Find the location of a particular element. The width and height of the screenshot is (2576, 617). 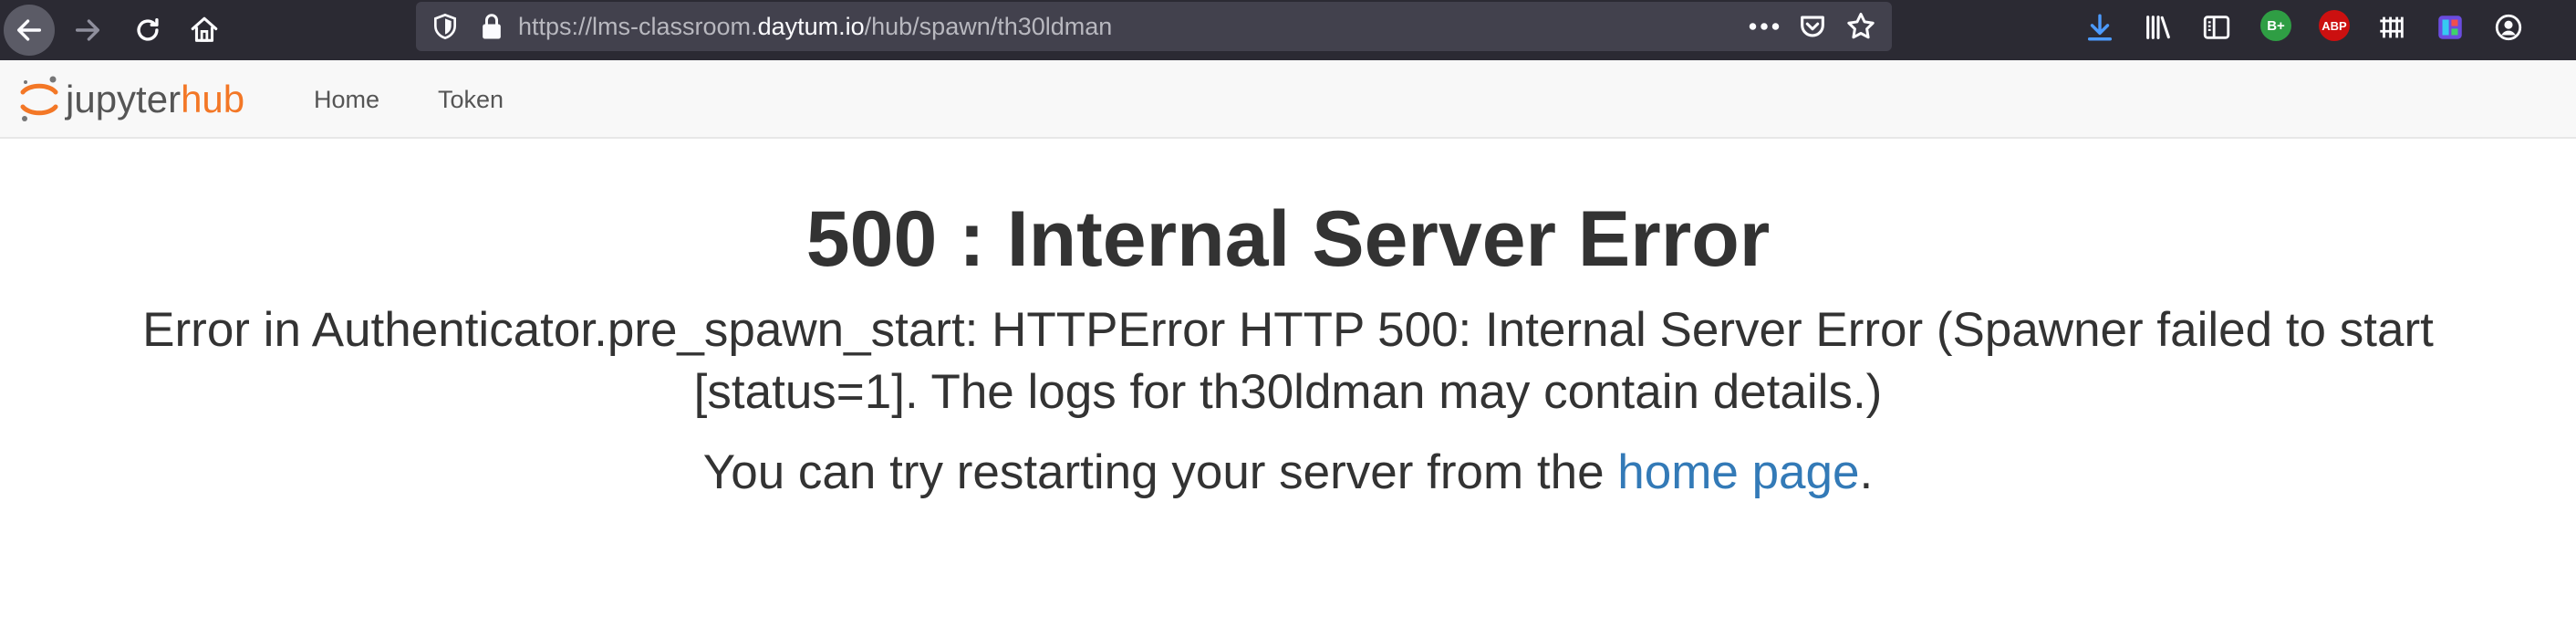

reload-button is located at coordinates (148, 30).